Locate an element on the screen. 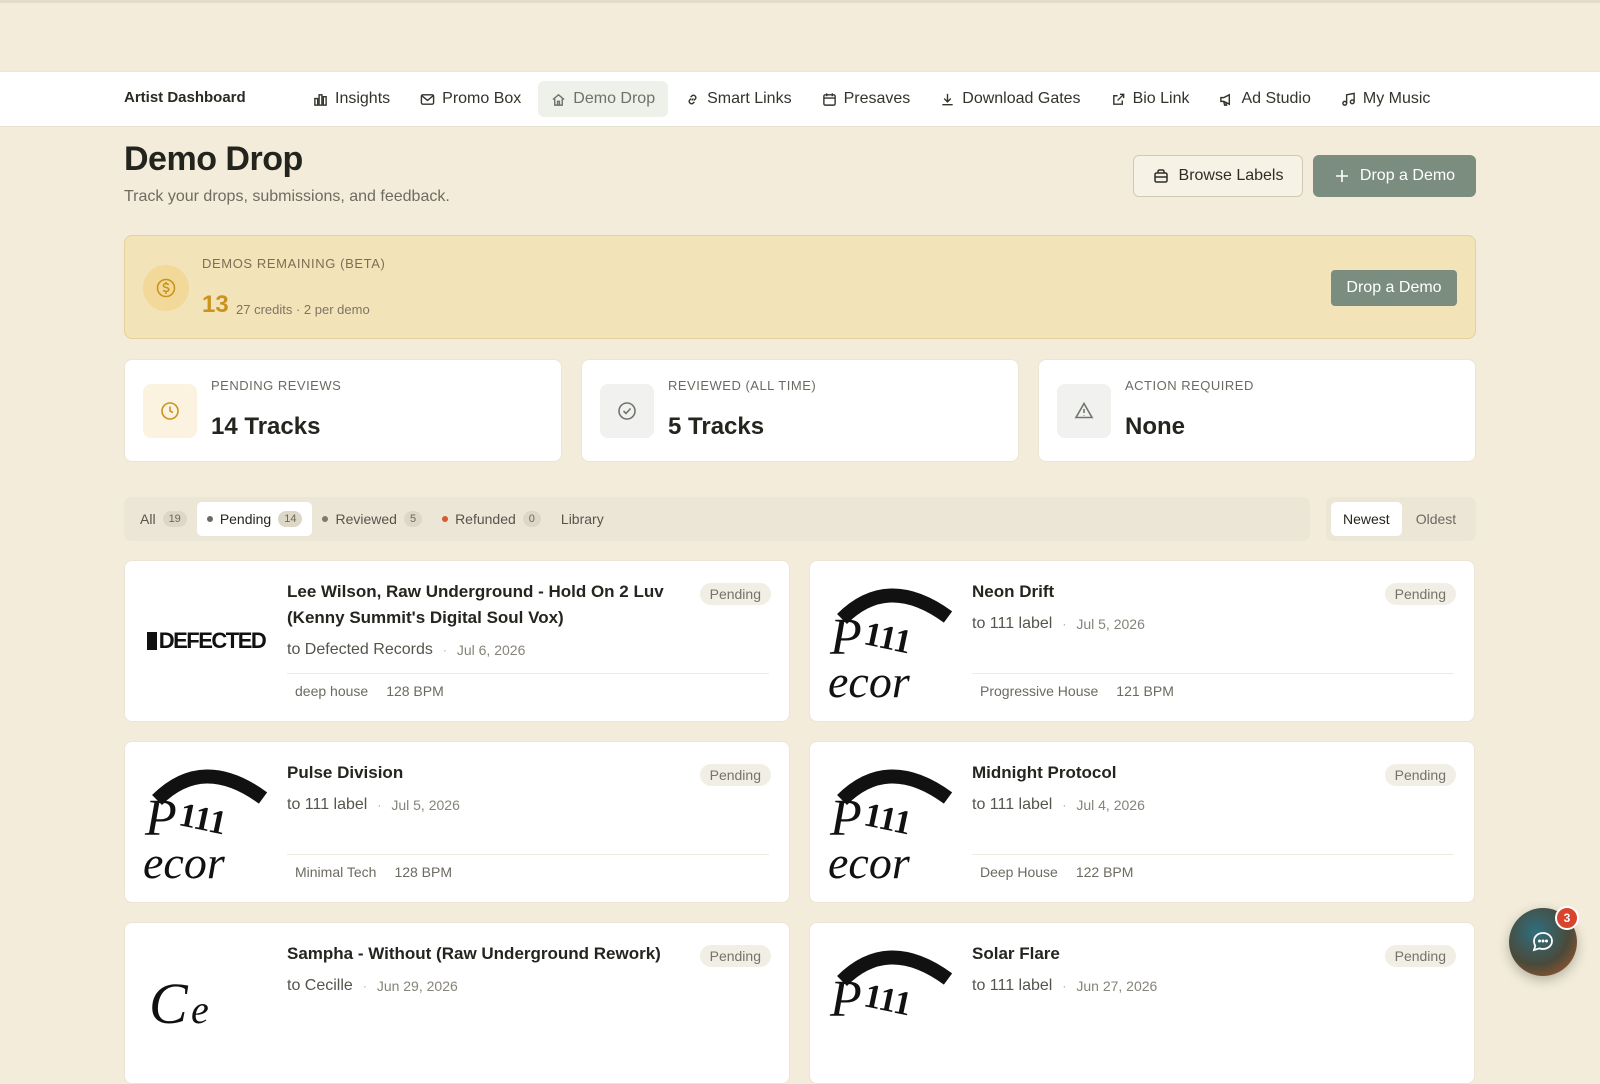 Image resolution: width=1600 pixels, height=1084 pixels. chat-bubble-icon is located at coordinates (1542, 942).